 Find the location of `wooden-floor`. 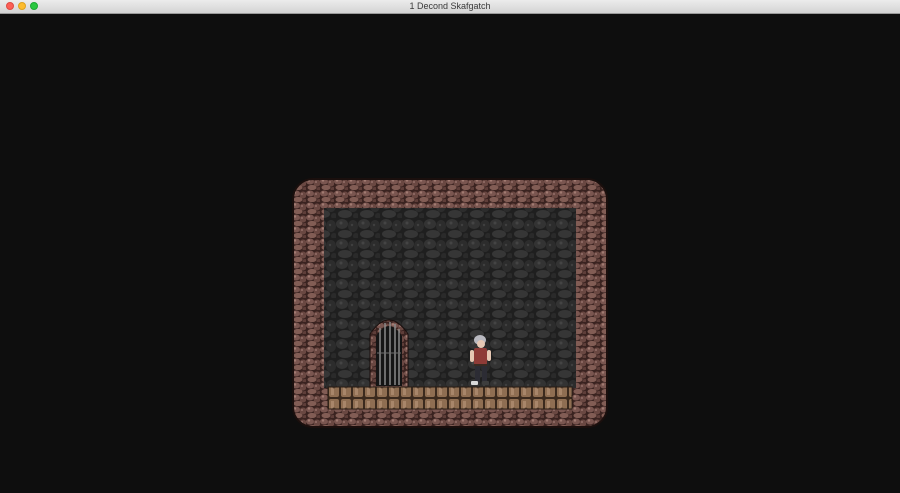

wooden-floor is located at coordinates (450, 398).